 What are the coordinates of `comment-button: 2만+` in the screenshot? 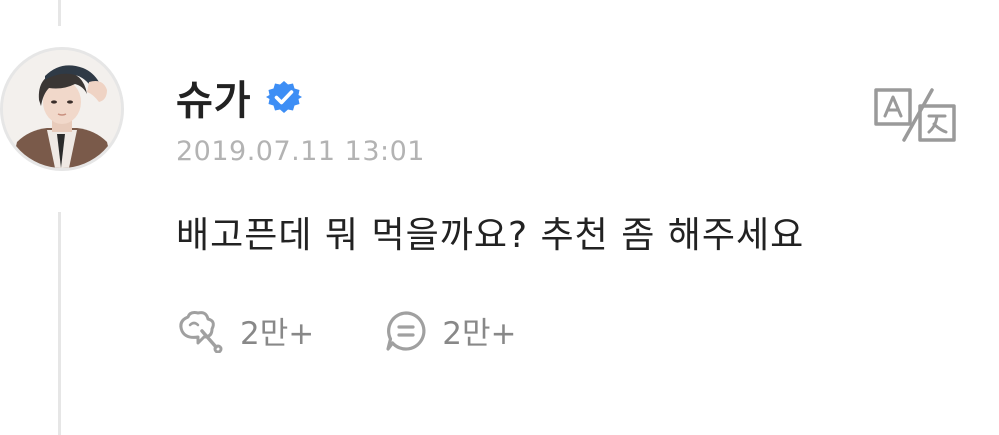 It's located at (450, 330).